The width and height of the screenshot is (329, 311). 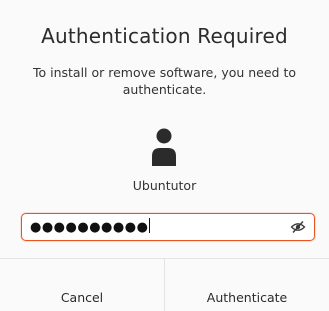 What do you see at coordinates (150, 225) in the screenshot?
I see `text-caret` at bounding box center [150, 225].